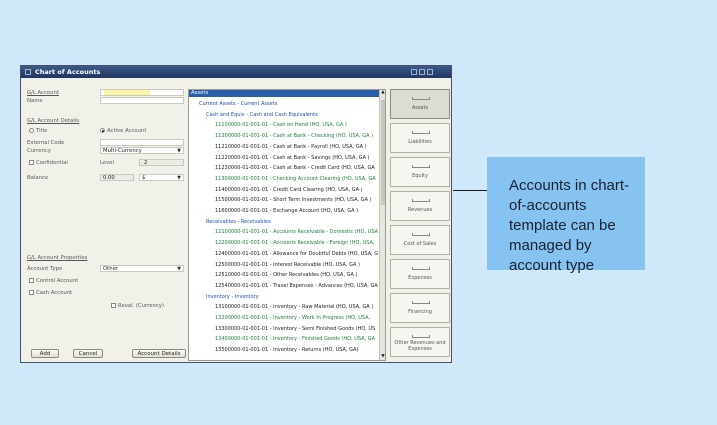 Image resolution: width=717 pixels, height=425 pixels. Describe the element at coordinates (52, 163) in the screenshot. I see `confidential-label: Confidential` at that location.